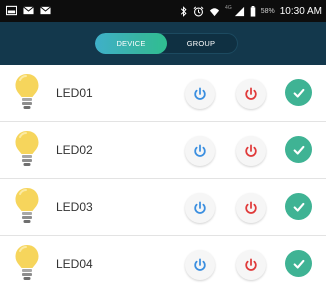 The image size is (326, 295). What do you see at coordinates (74, 93) in the screenshot?
I see `device-name: LED01` at bounding box center [74, 93].